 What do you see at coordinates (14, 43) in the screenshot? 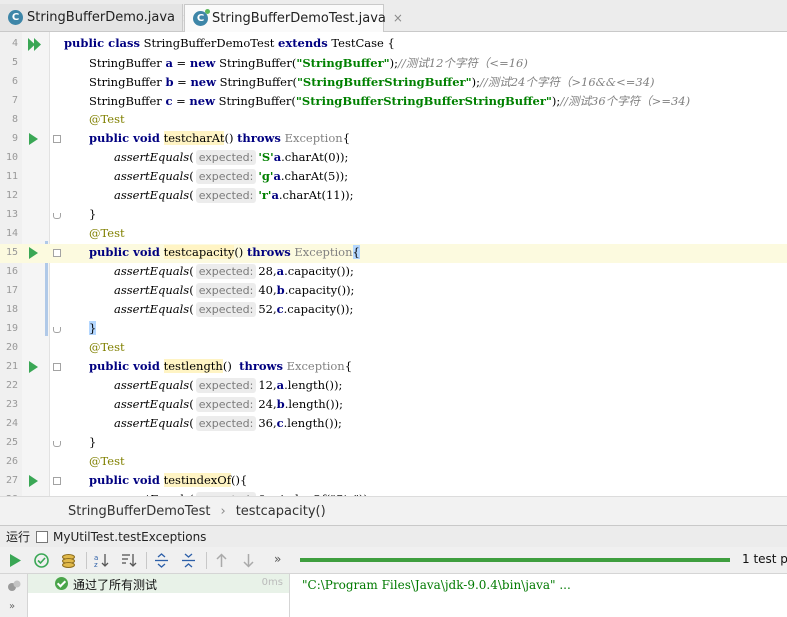
I see `line-number: 4` at bounding box center [14, 43].